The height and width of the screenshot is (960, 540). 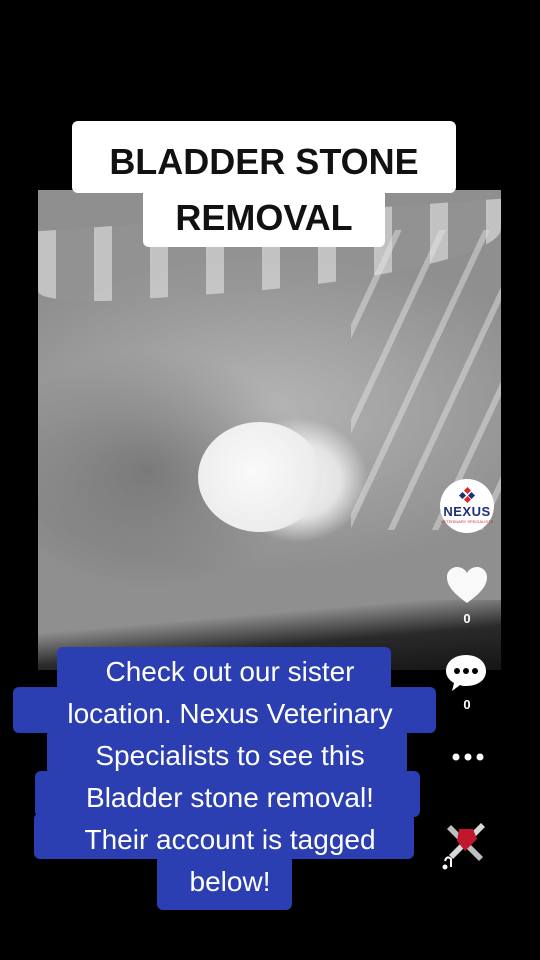 What do you see at coordinates (467, 511) in the screenshot?
I see `profile-name: NEXUS` at bounding box center [467, 511].